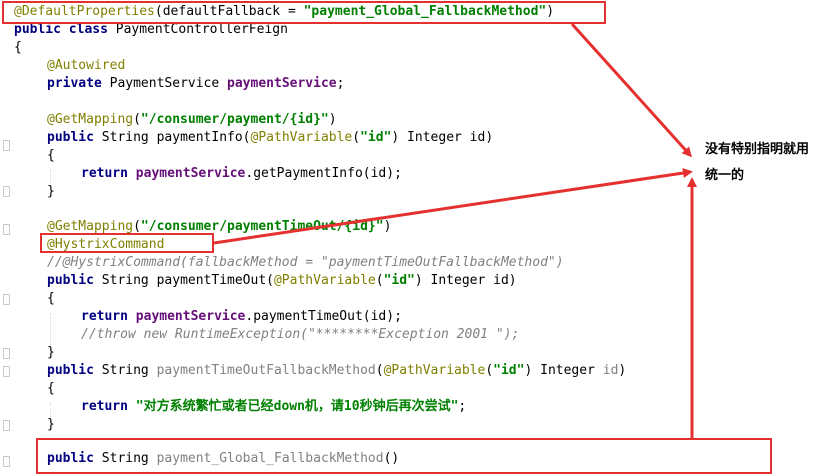 The width and height of the screenshot is (829, 476). What do you see at coordinates (453, 206) in the screenshot?
I see `arrow-from-hystrix-command` at bounding box center [453, 206].